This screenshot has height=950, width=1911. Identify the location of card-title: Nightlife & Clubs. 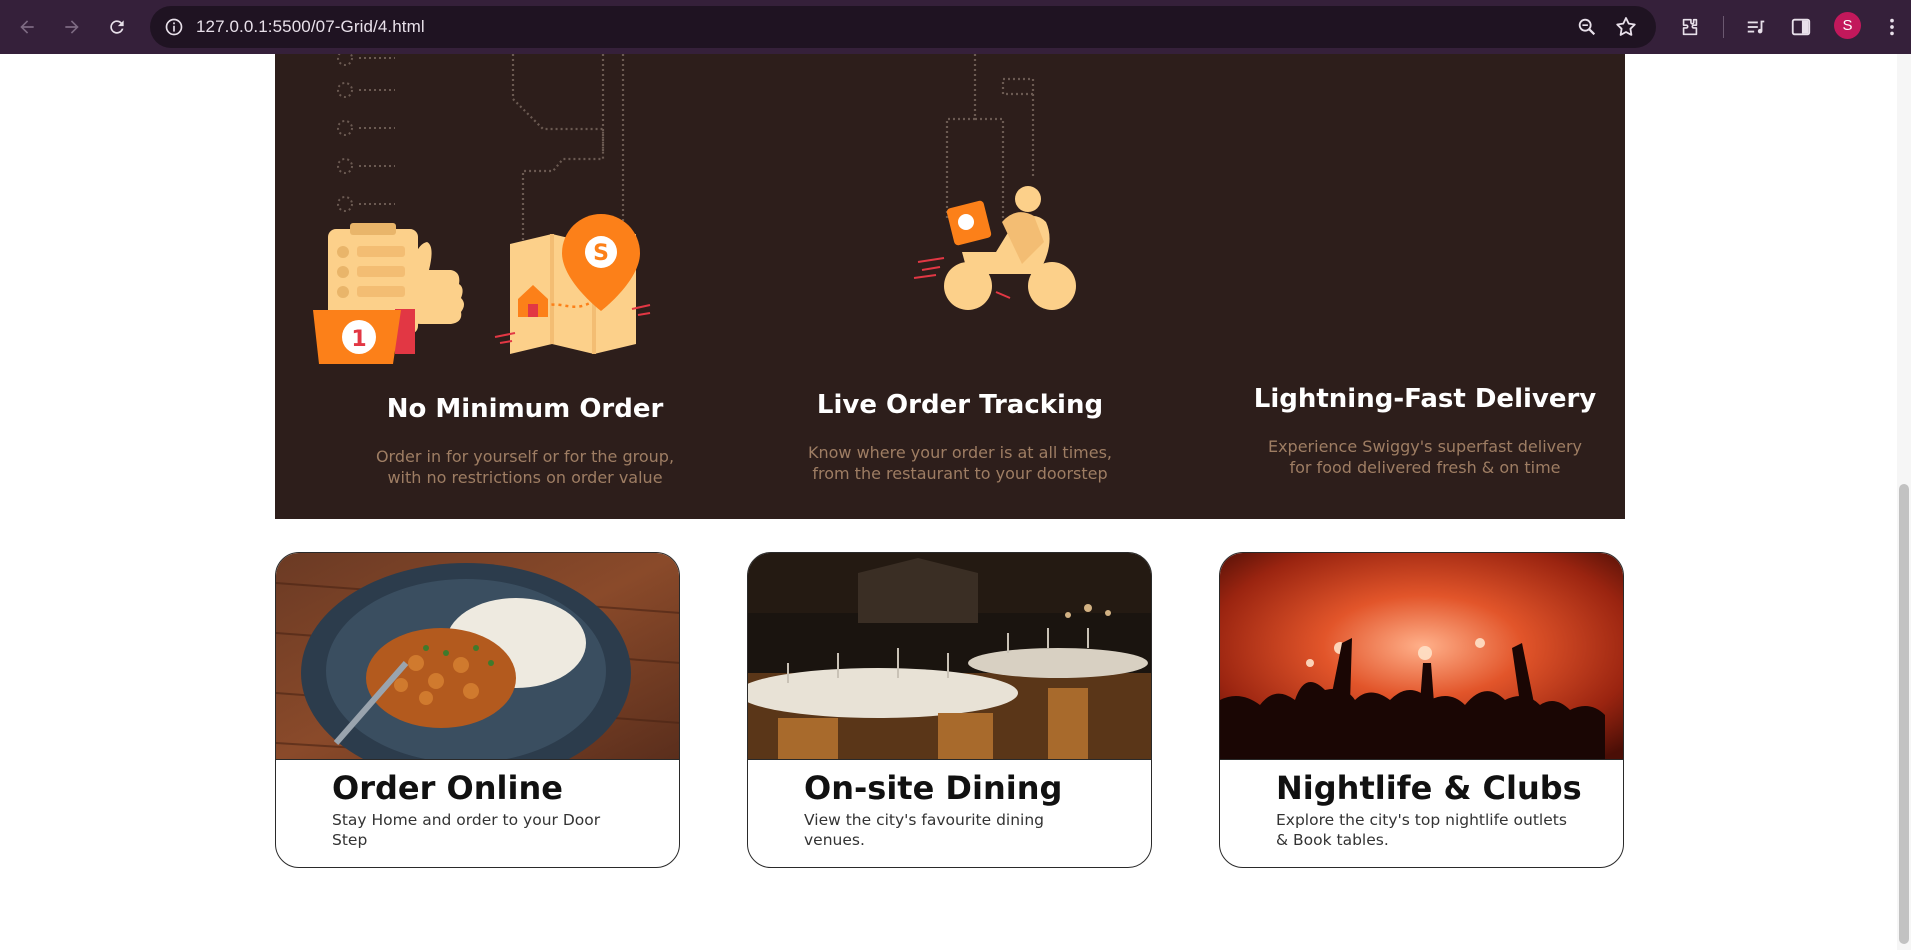
(1429, 788).